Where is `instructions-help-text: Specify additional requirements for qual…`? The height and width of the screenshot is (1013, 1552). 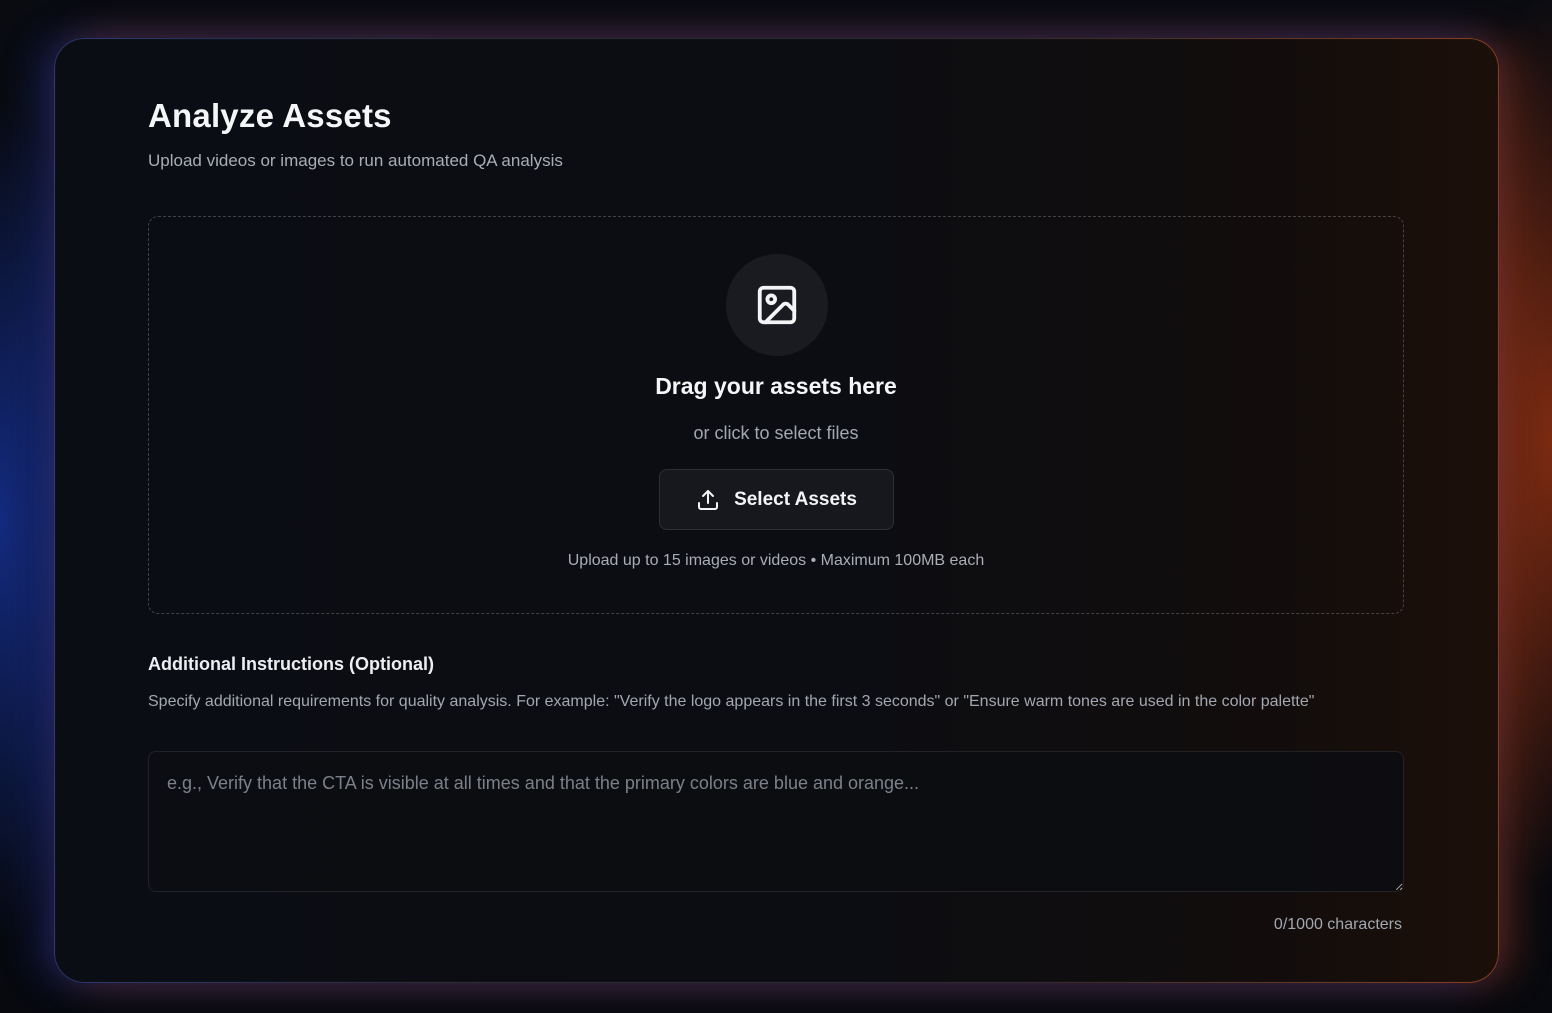
instructions-help-text: Specify additional requirements for qual… is located at coordinates (731, 701).